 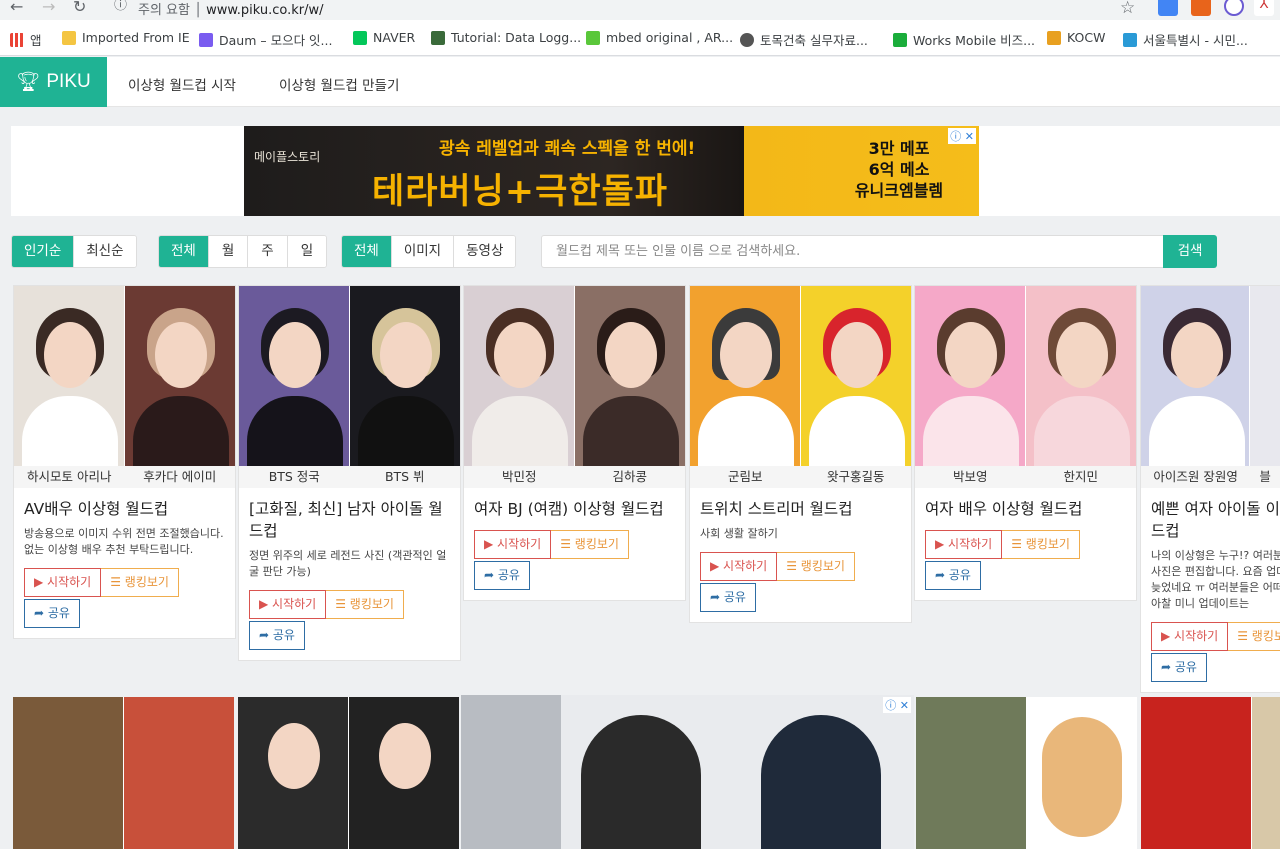 I want to click on card-title: AV배우 이상형 월드컵, so click(x=124, y=504).